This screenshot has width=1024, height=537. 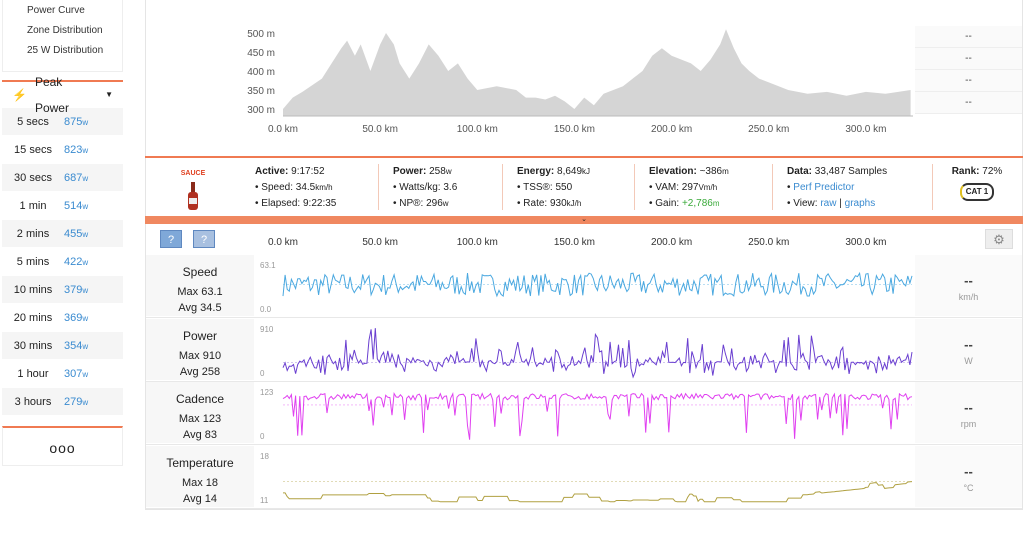 What do you see at coordinates (33, 289) in the screenshot?
I see `peak-duration: 10 mins` at bounding box center [33, 289].